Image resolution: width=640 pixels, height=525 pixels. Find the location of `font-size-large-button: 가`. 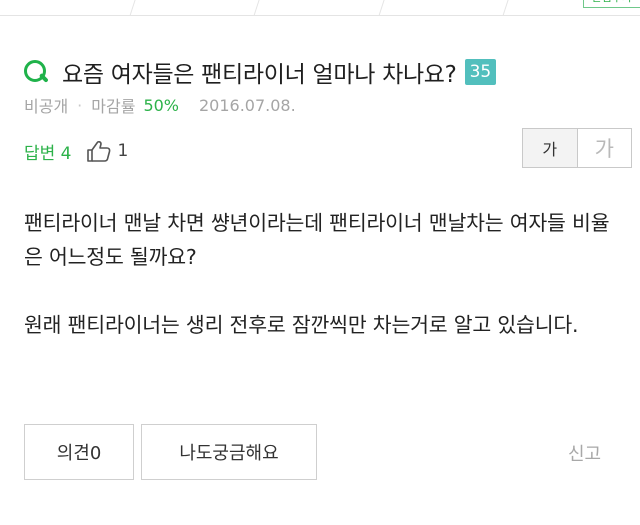

font-size-large-button: 가 is located at coordinates (605, 148).